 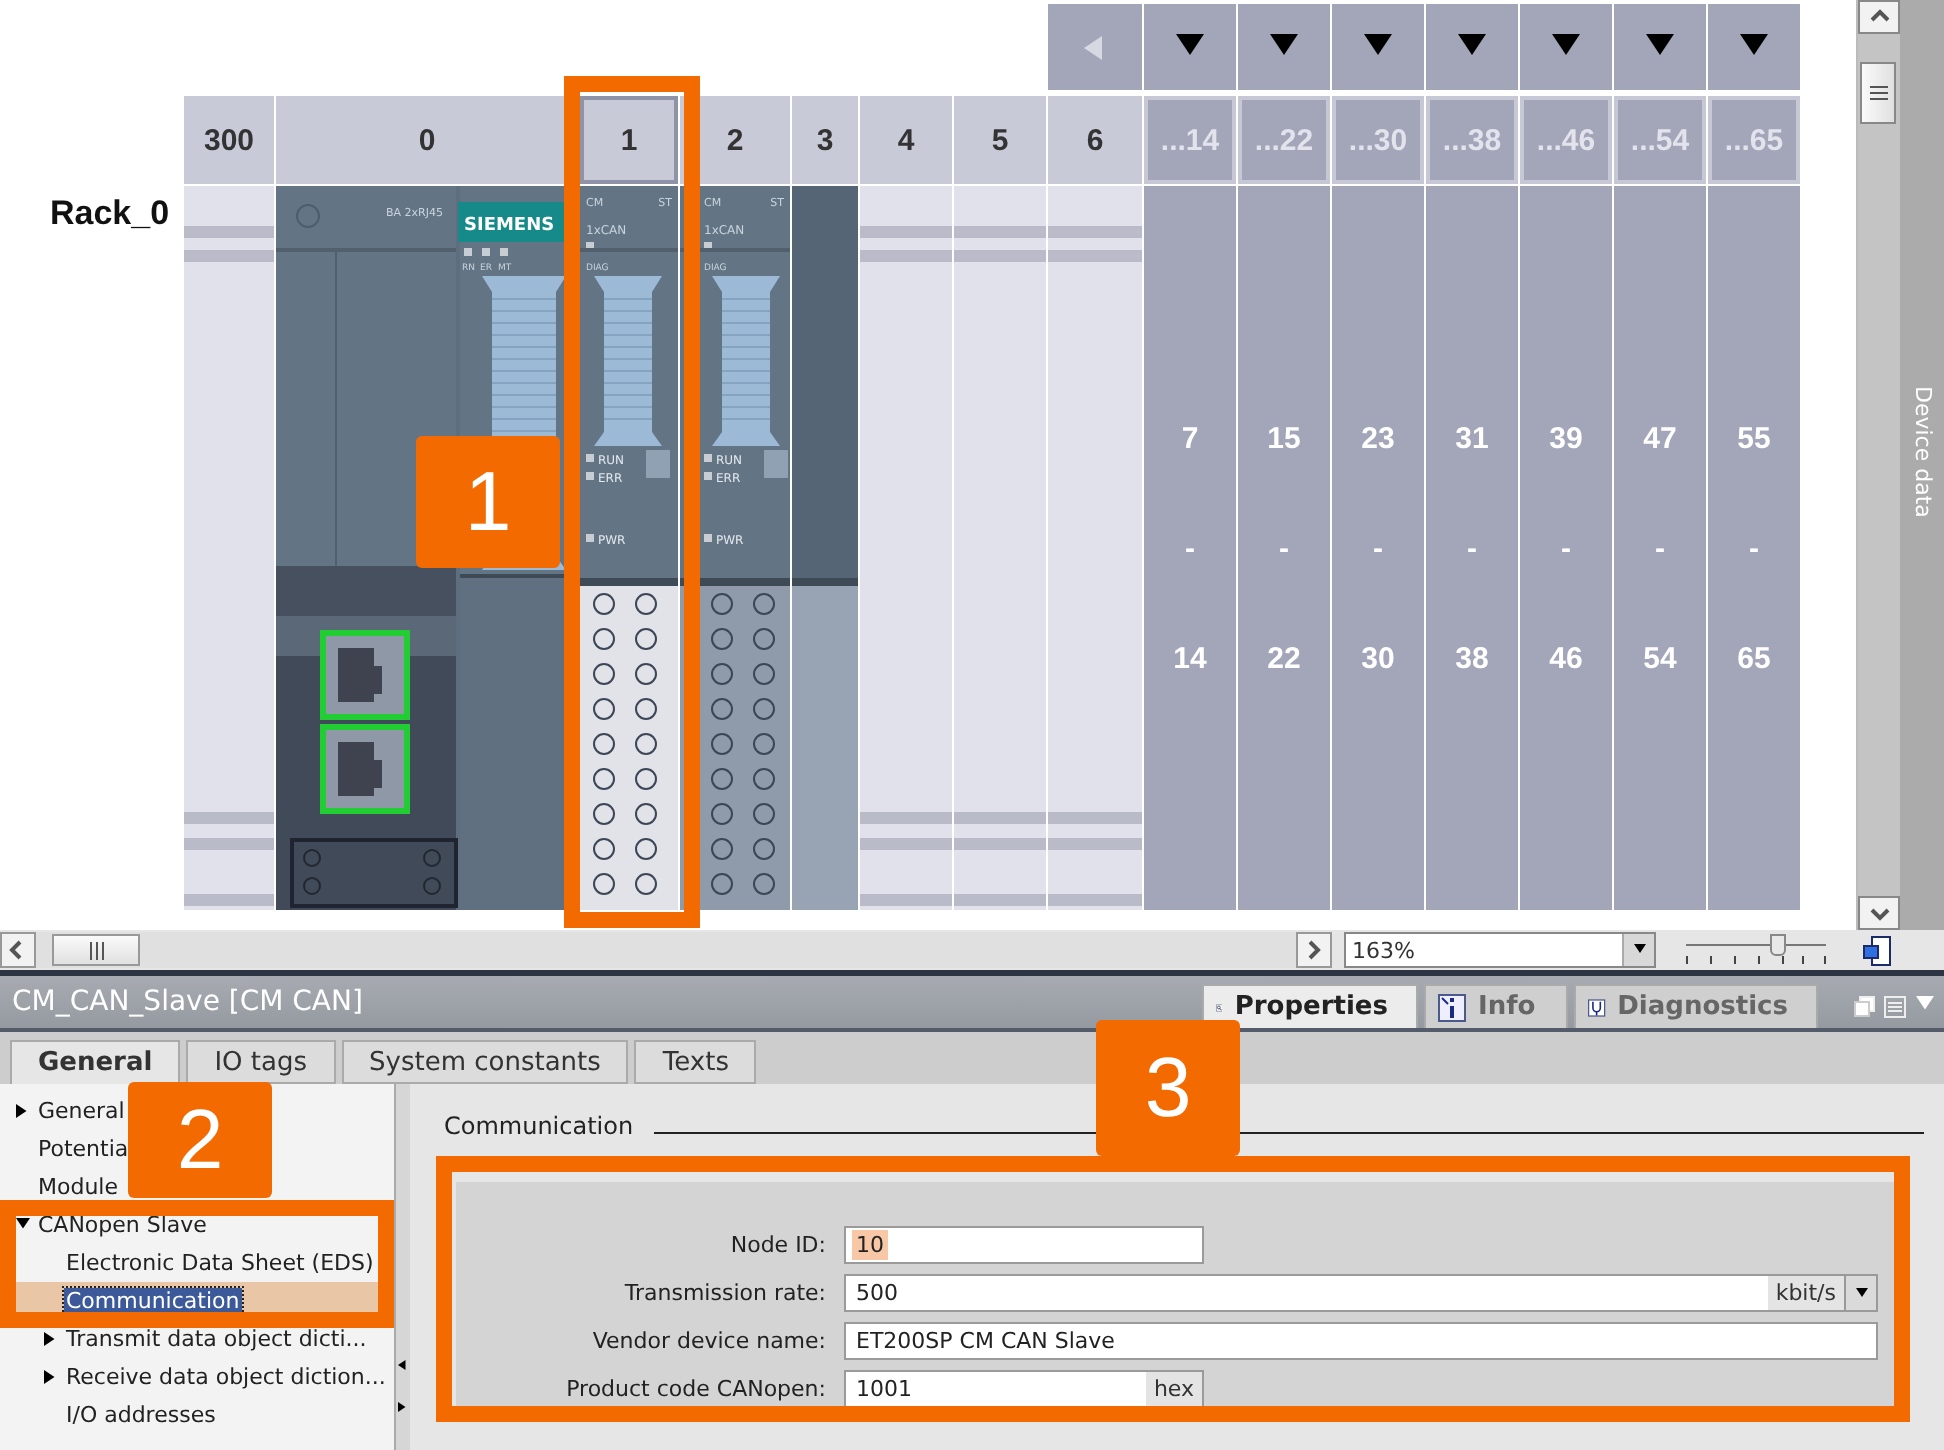 I want to click on slot-range-end: 46, so click(x=1566, y=659).